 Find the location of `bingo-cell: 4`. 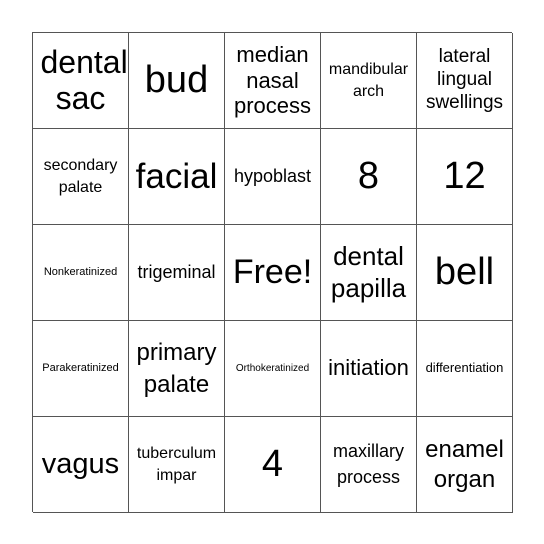

bingo-cell: 4 is located at coordinates (273, 465).